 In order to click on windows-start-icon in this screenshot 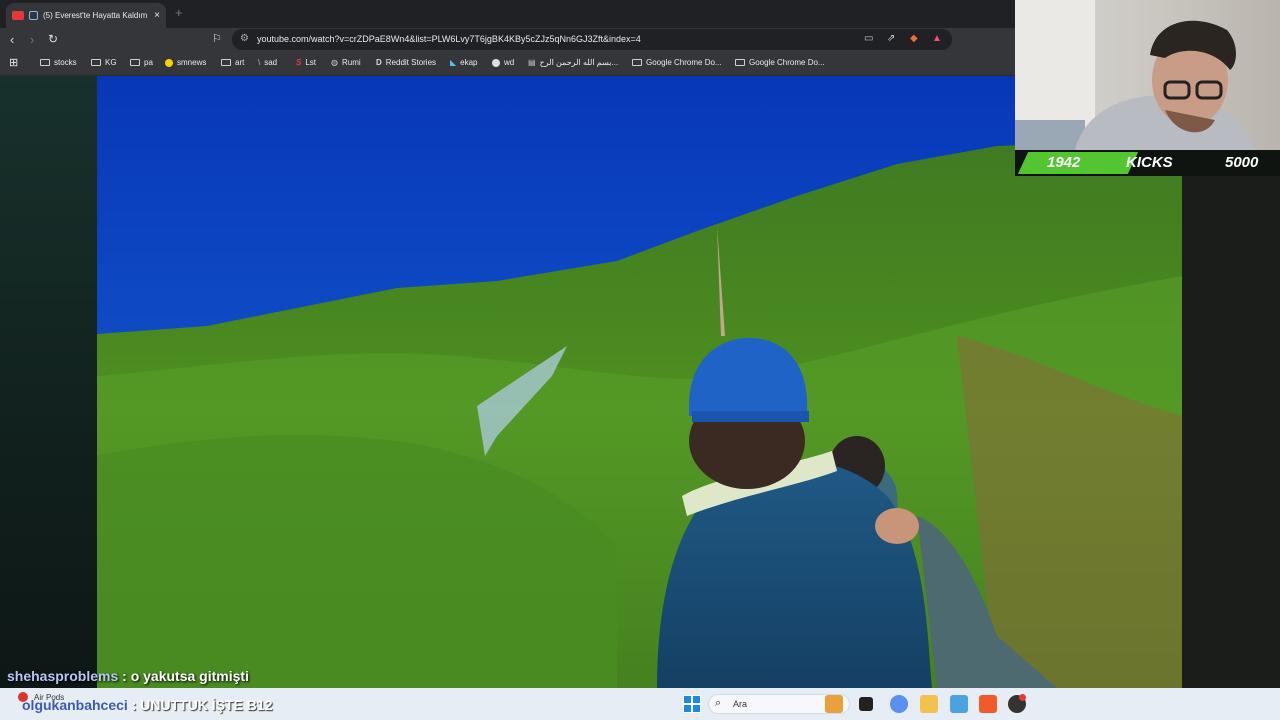, I will do `click(692, 704)`.